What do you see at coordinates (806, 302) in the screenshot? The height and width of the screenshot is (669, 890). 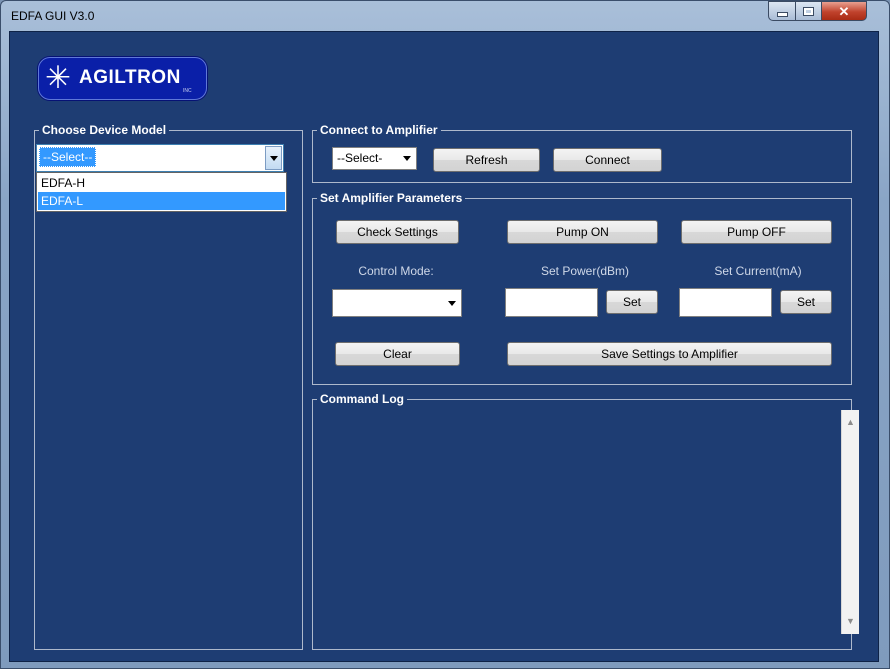 I see `set-current-button: Set` at bounding box center [806, 302].